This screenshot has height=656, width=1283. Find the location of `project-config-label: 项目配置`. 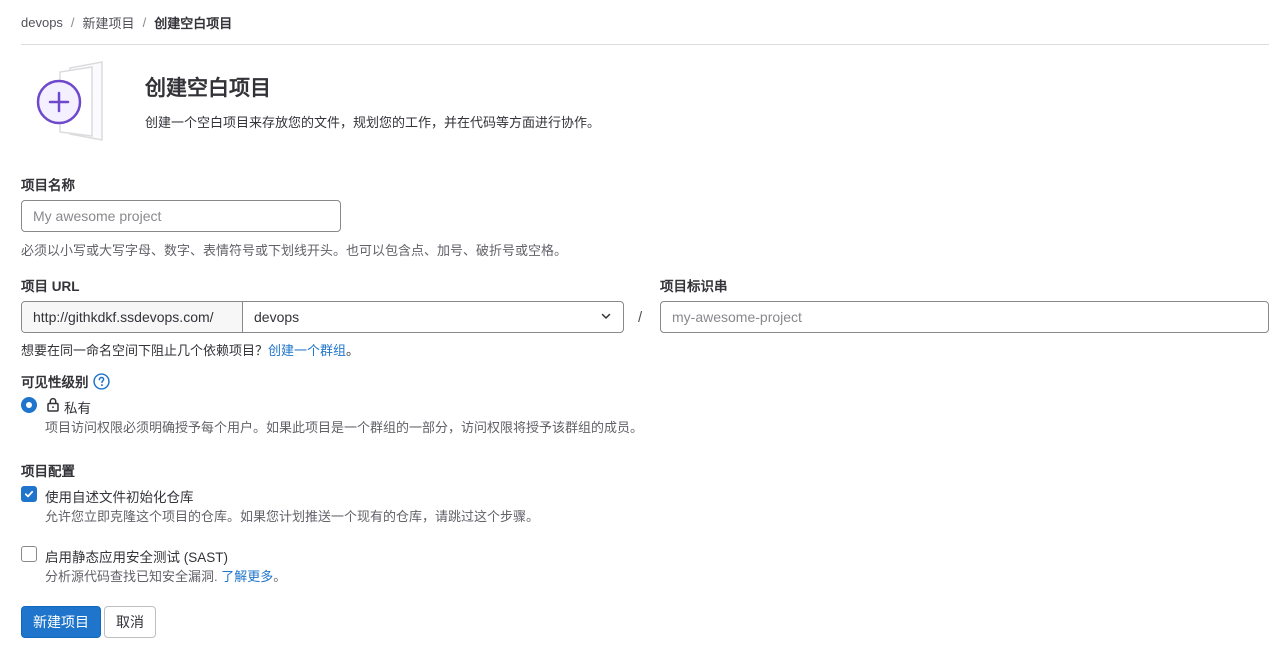

project-config-label: 项目配置 is located at coordinates (48, 471).